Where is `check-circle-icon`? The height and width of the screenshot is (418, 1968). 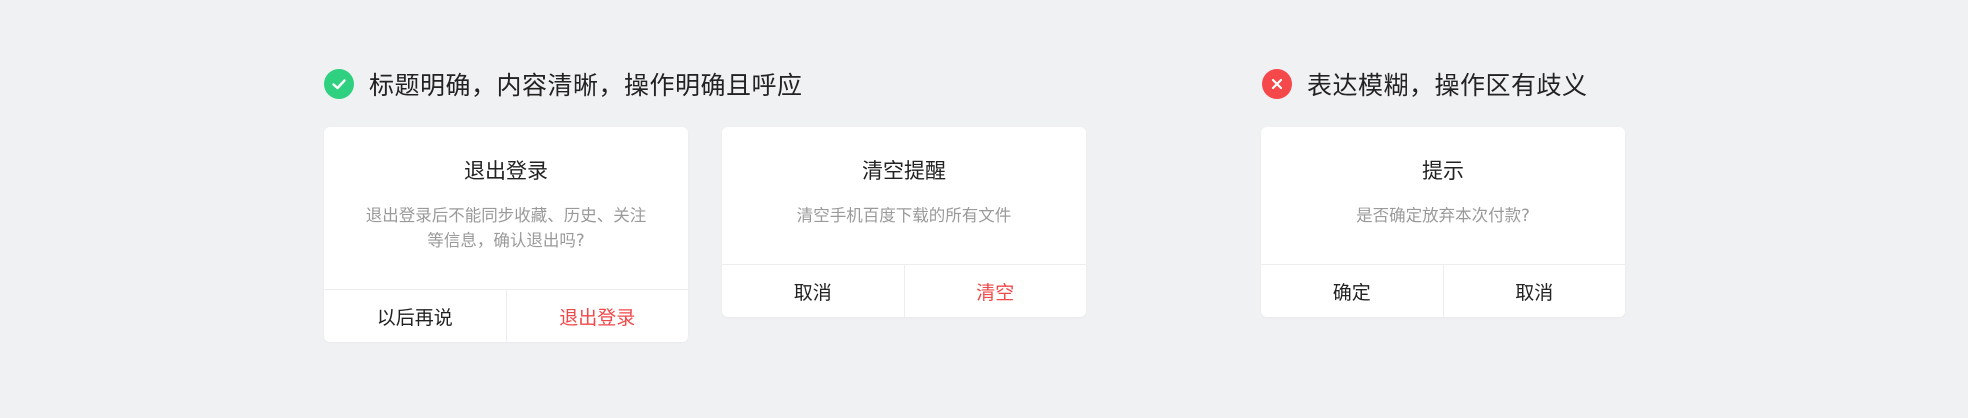
check-circle-icon is located at coordinates (339, 84).